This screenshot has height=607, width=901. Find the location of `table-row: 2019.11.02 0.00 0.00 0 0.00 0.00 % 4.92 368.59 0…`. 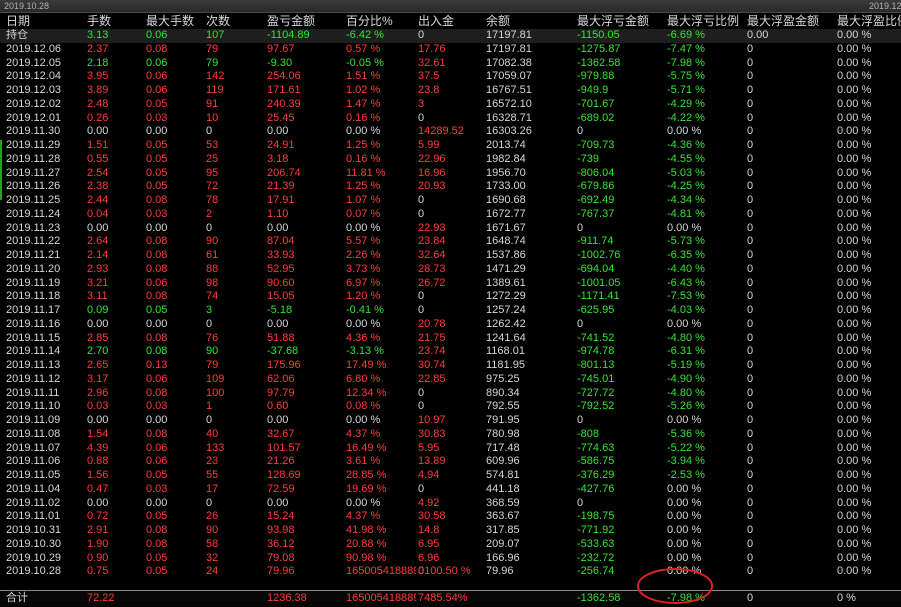

table-row: 2019.11.02 0.00 0.00 0 0.00 0.00 % 4.92 368.59 0… is located at coordinates (450, 504).